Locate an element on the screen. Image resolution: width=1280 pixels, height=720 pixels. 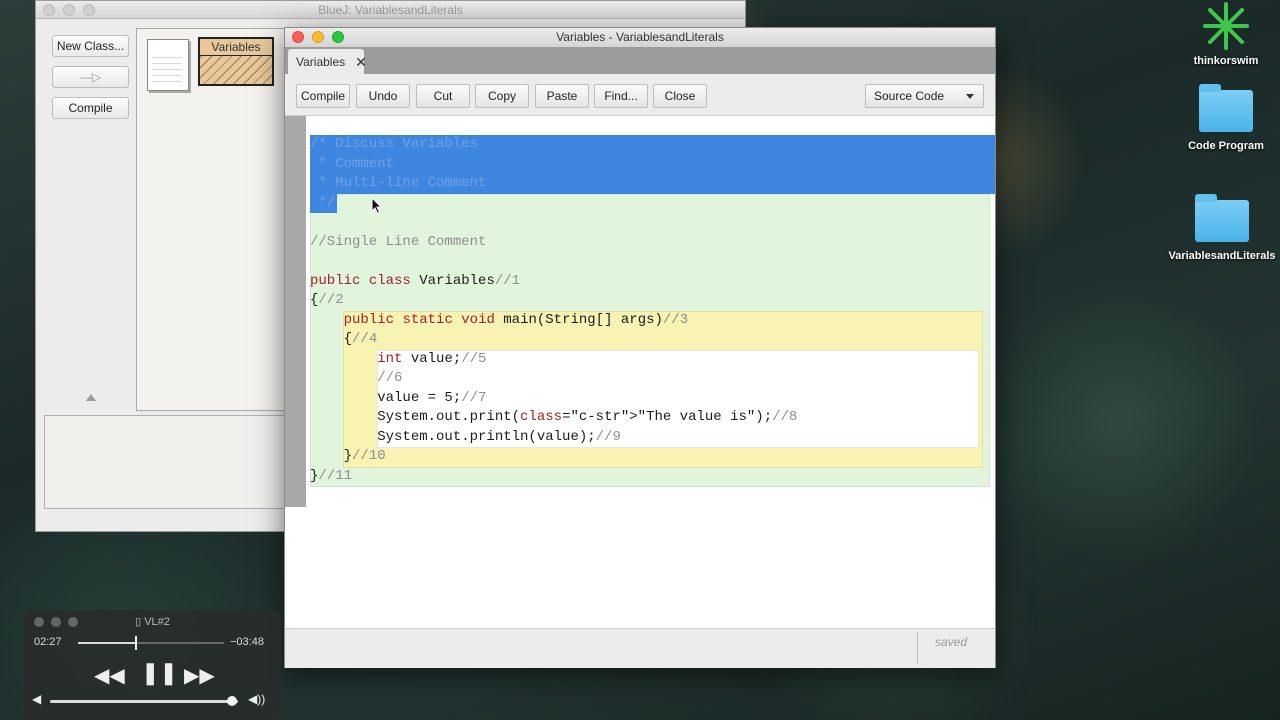
uses-arrow-button: —▷ is located at coordinates (90, 77).